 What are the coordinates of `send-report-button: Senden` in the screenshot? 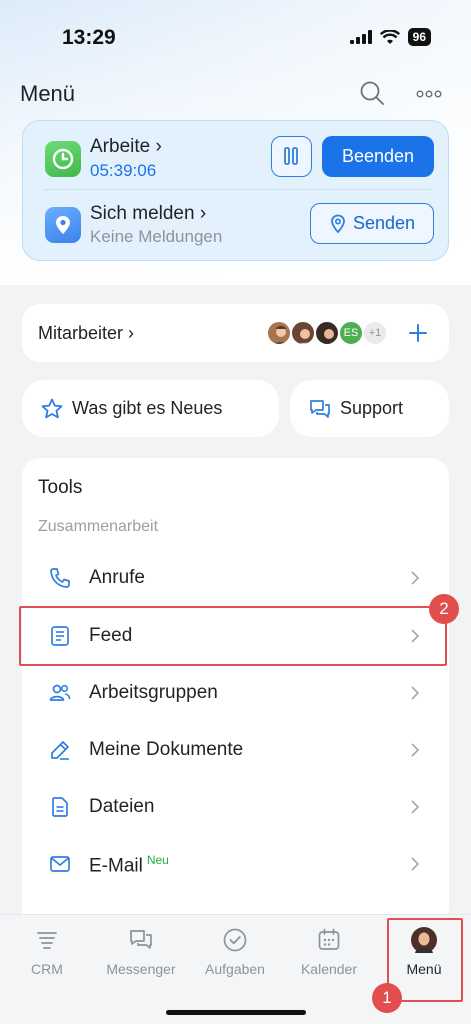 It's located at (372, 223).